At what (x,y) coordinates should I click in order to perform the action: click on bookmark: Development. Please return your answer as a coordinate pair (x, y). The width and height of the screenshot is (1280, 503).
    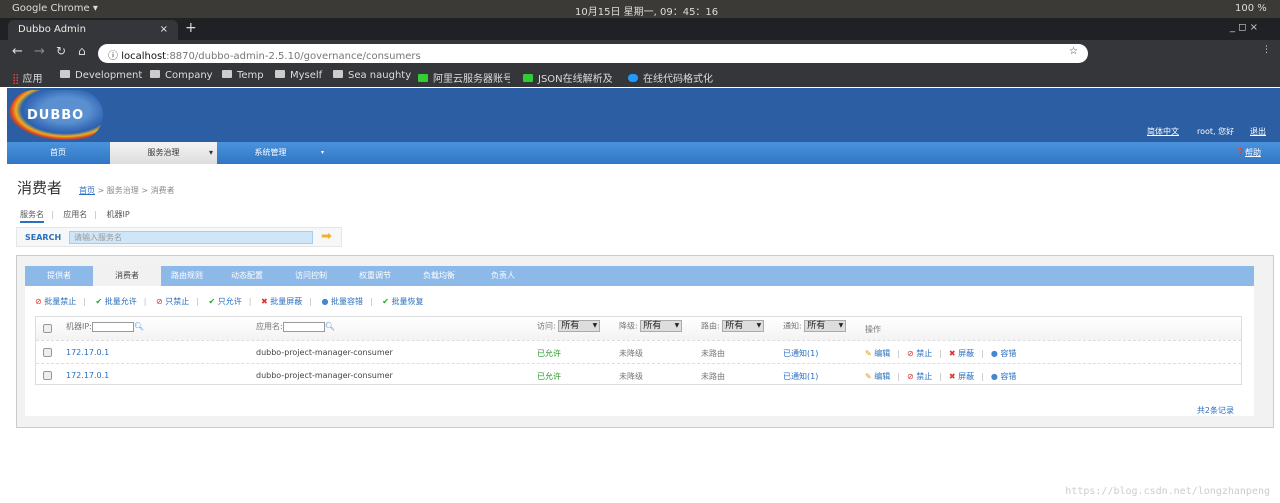
    Looking at the image, I should click on (101, 75).